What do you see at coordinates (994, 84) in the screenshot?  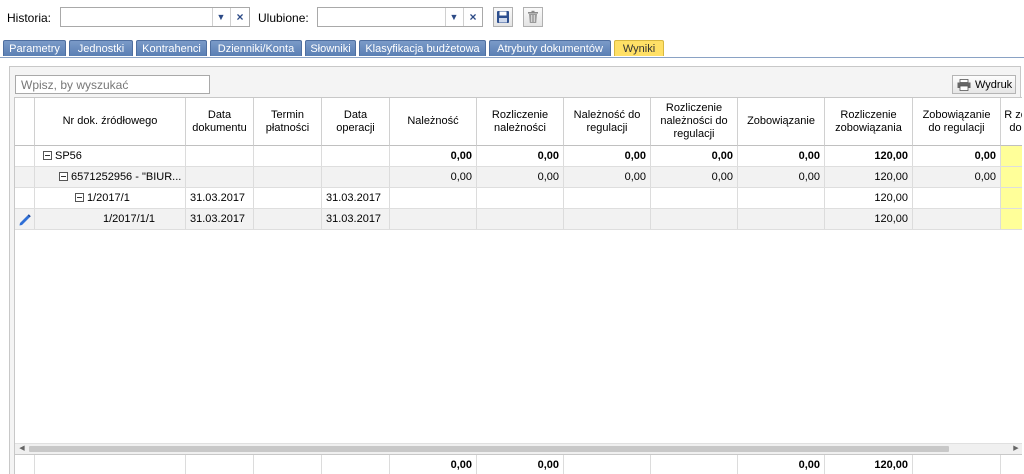 I see `print-label: Wydruk` at bounding box center [994, 84].